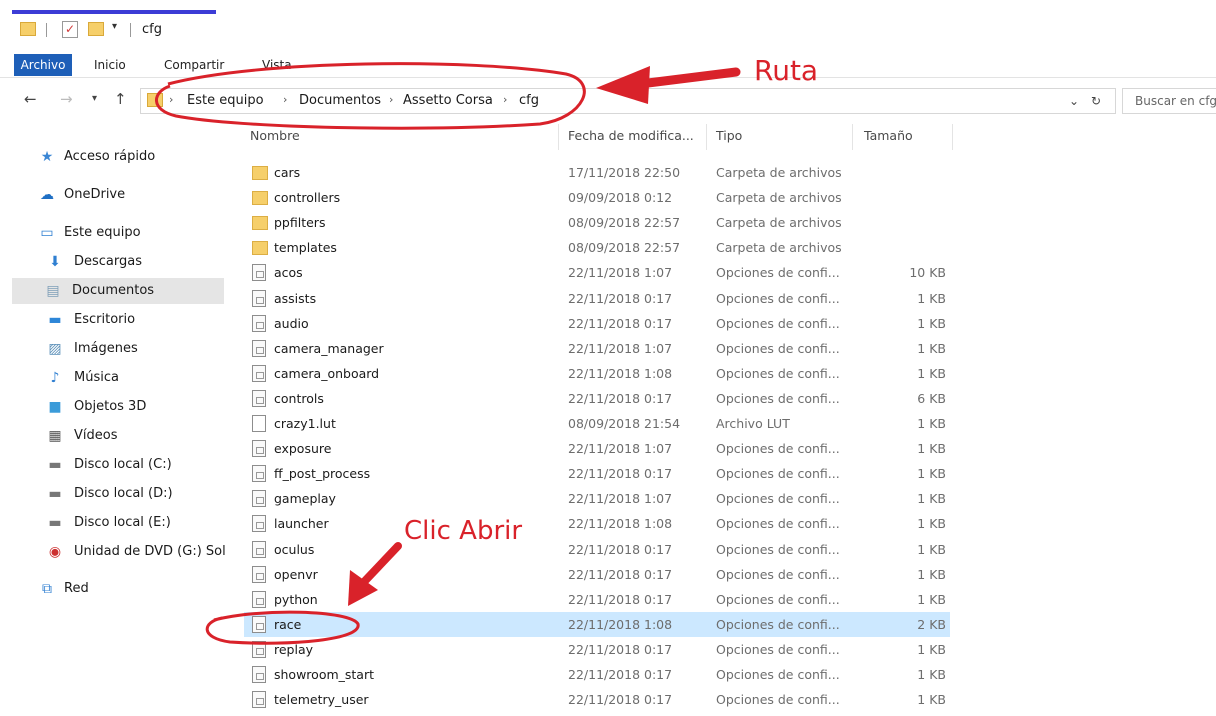 Image resolution: width=1216 pixels, height=716 pixels. Describe the element at coordinates (119, 157) in the screenshot. I see `sidebar-item-acceso-r-pido: ★ Acceso rápido` at that location.